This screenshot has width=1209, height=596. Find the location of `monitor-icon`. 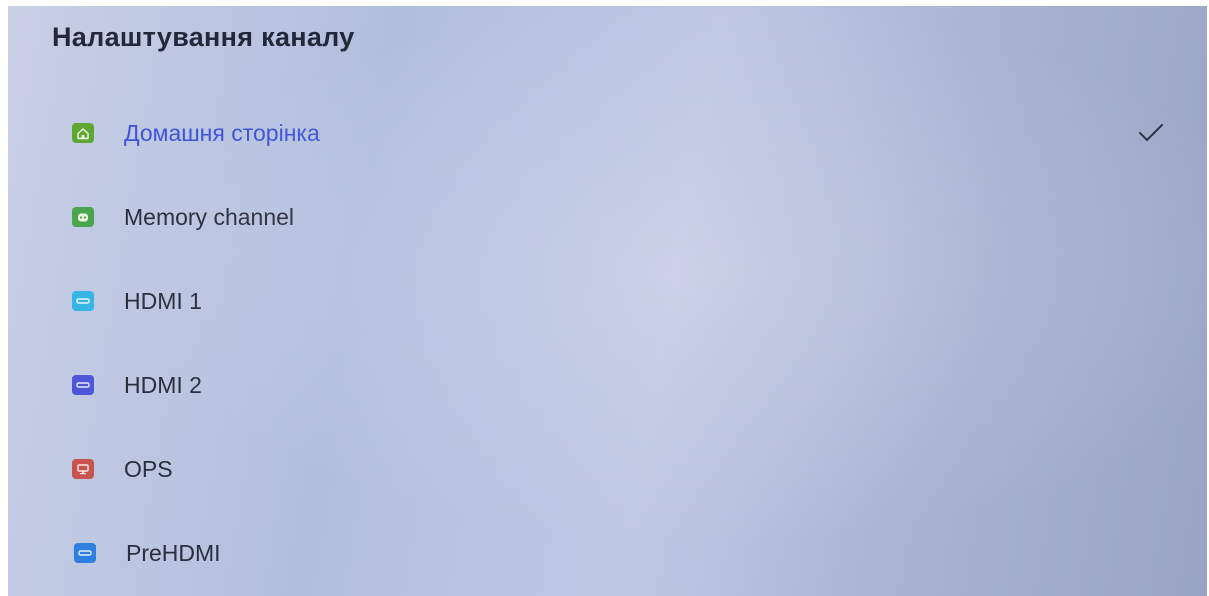

monitor-icon is located at coordinates (83, 469).